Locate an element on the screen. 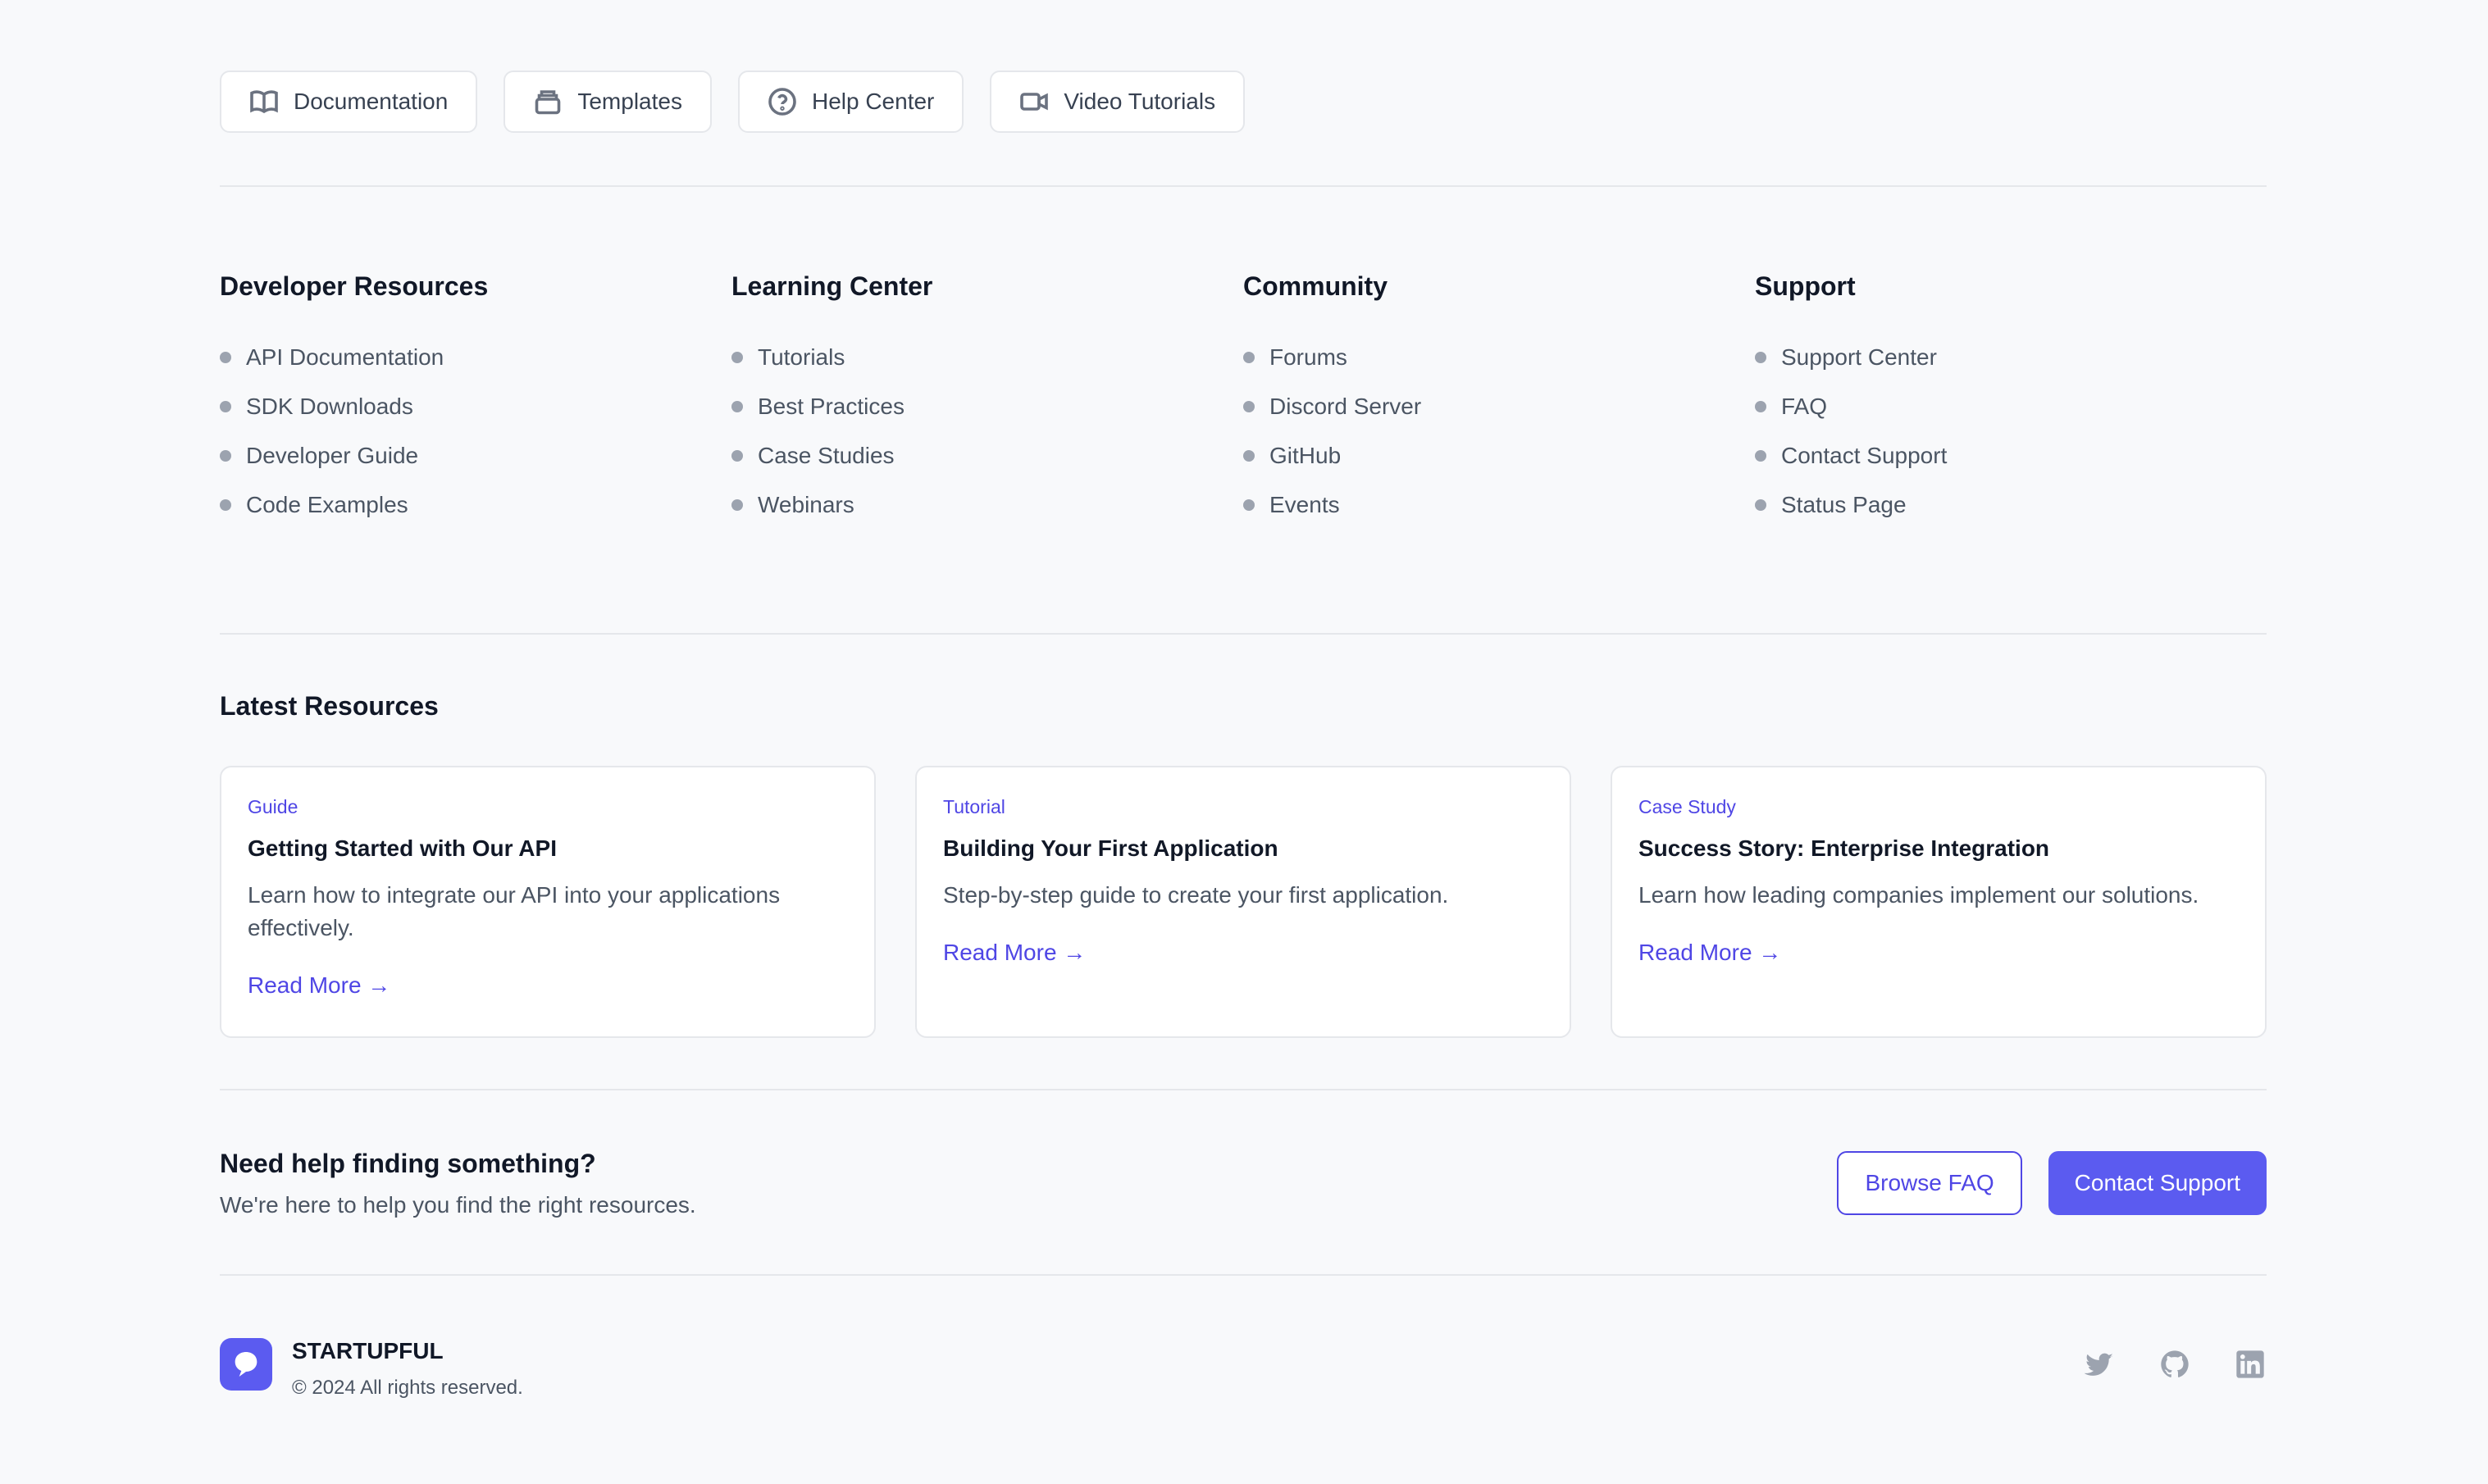 The image size is (2488, 1484). card-tag: Tutorial is located at coordinates (974, 806).